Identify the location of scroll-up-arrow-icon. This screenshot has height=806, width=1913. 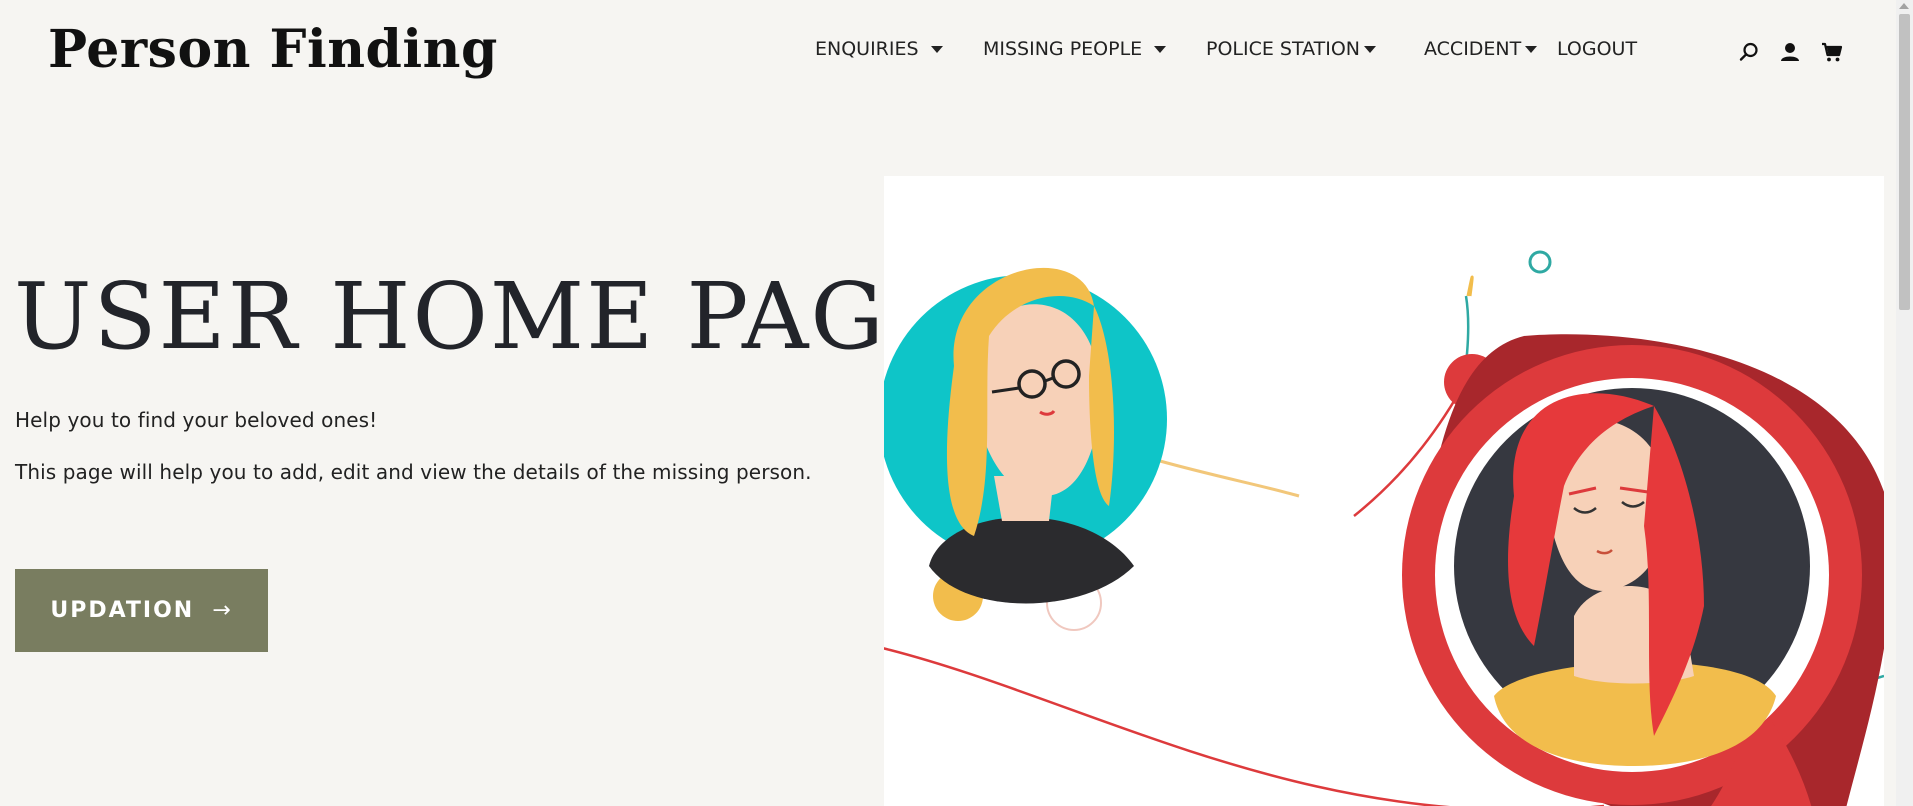
(1904, 6).